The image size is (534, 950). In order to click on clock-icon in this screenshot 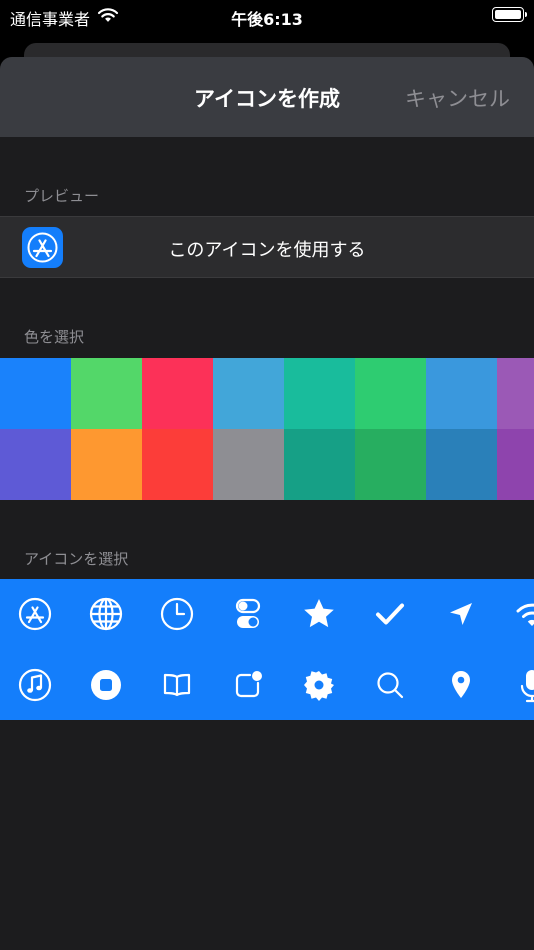, I will do `click(177, 614)`.